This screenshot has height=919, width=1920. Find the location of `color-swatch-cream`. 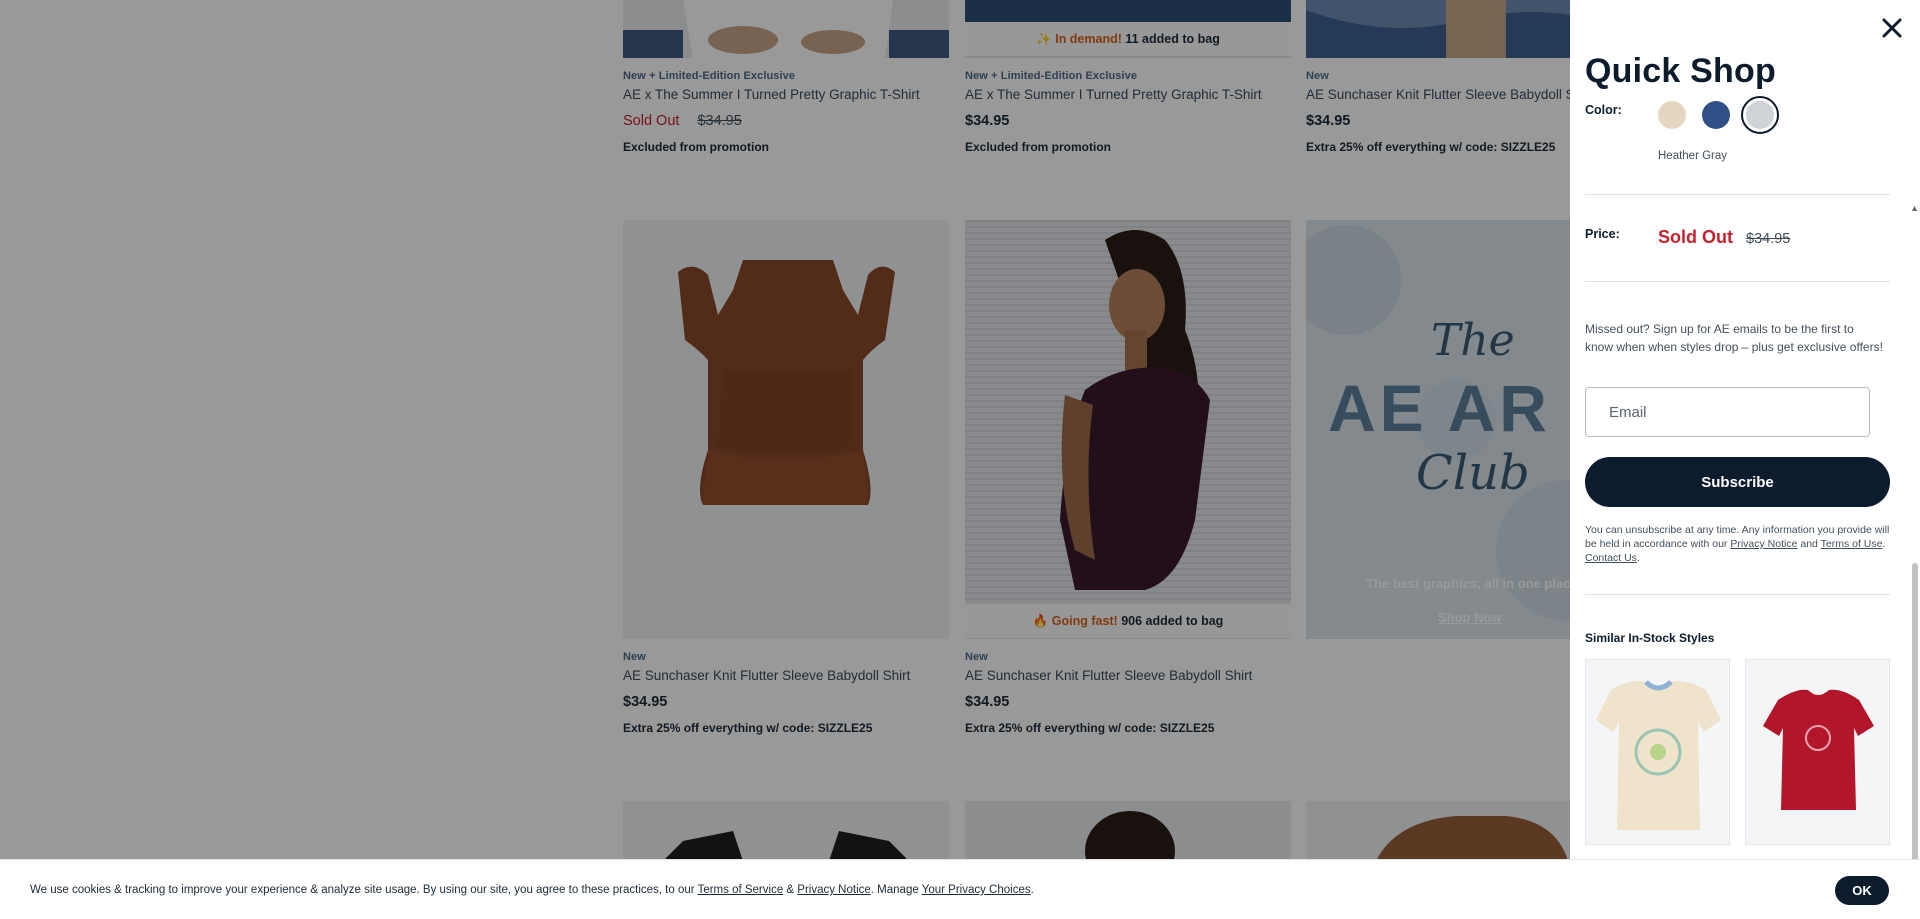

color-swatch-cream is located at coordinates (1672, 115).